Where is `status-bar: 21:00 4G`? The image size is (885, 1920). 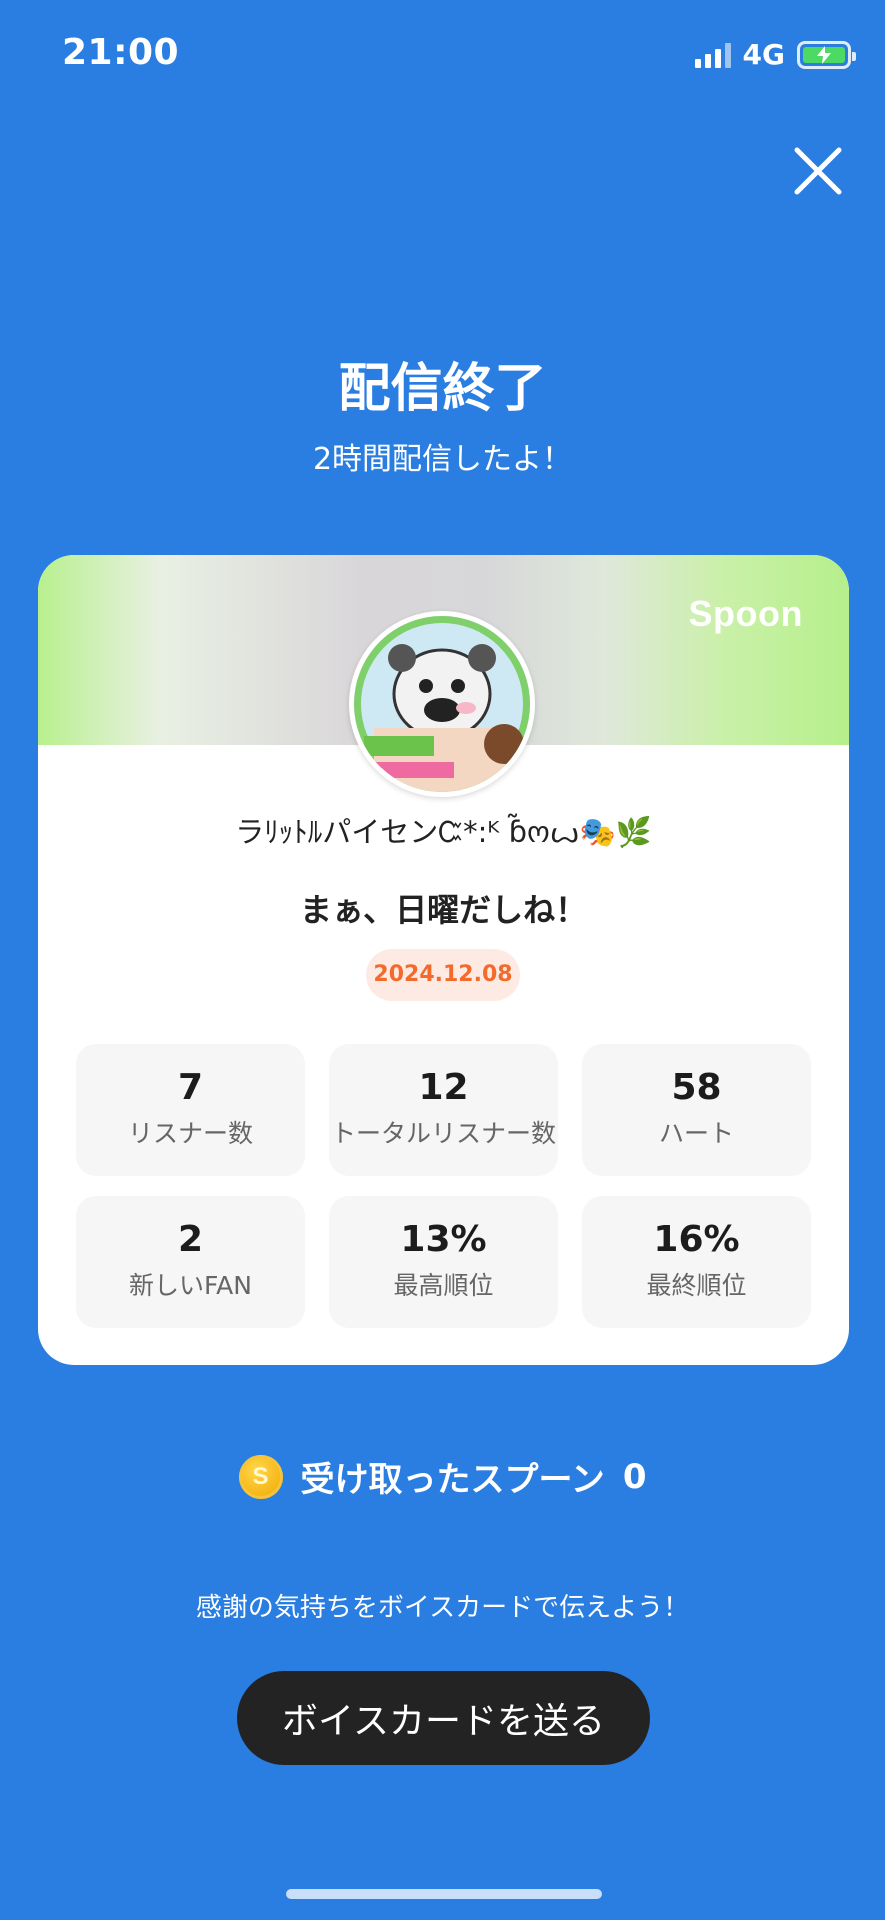 status-bar: 21:00 4G is located at coordinates (442, 55).